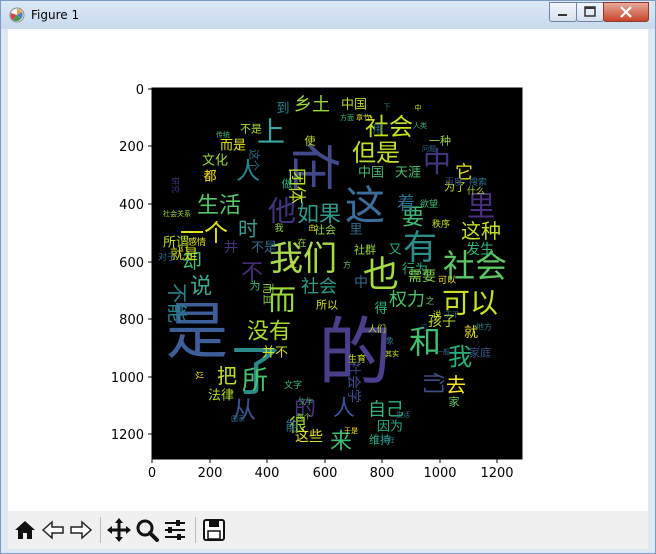  I want to click on navigation-toolbar, so click(328, 530).